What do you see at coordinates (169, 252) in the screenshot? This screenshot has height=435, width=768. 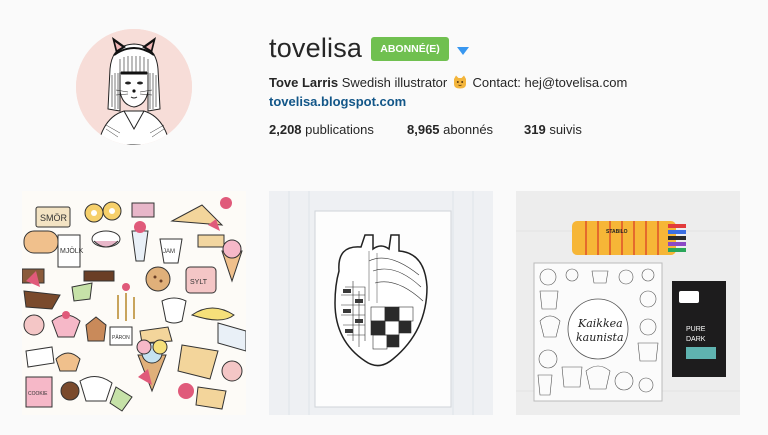 I see `svg-text: JAM` at bounding box center [169, 252].